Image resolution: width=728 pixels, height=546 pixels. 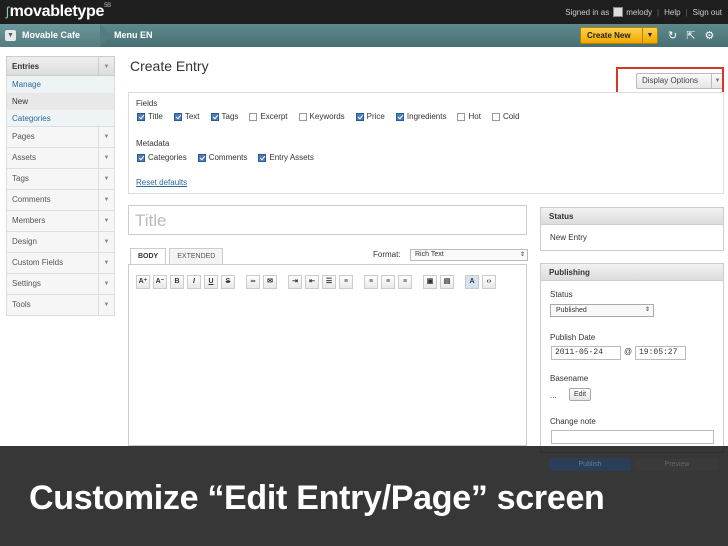 What do you see at coordinates (160, 282) in the screenshot?
I see `font-size-down-icon: A⁻` at bounding box center [160, 282].